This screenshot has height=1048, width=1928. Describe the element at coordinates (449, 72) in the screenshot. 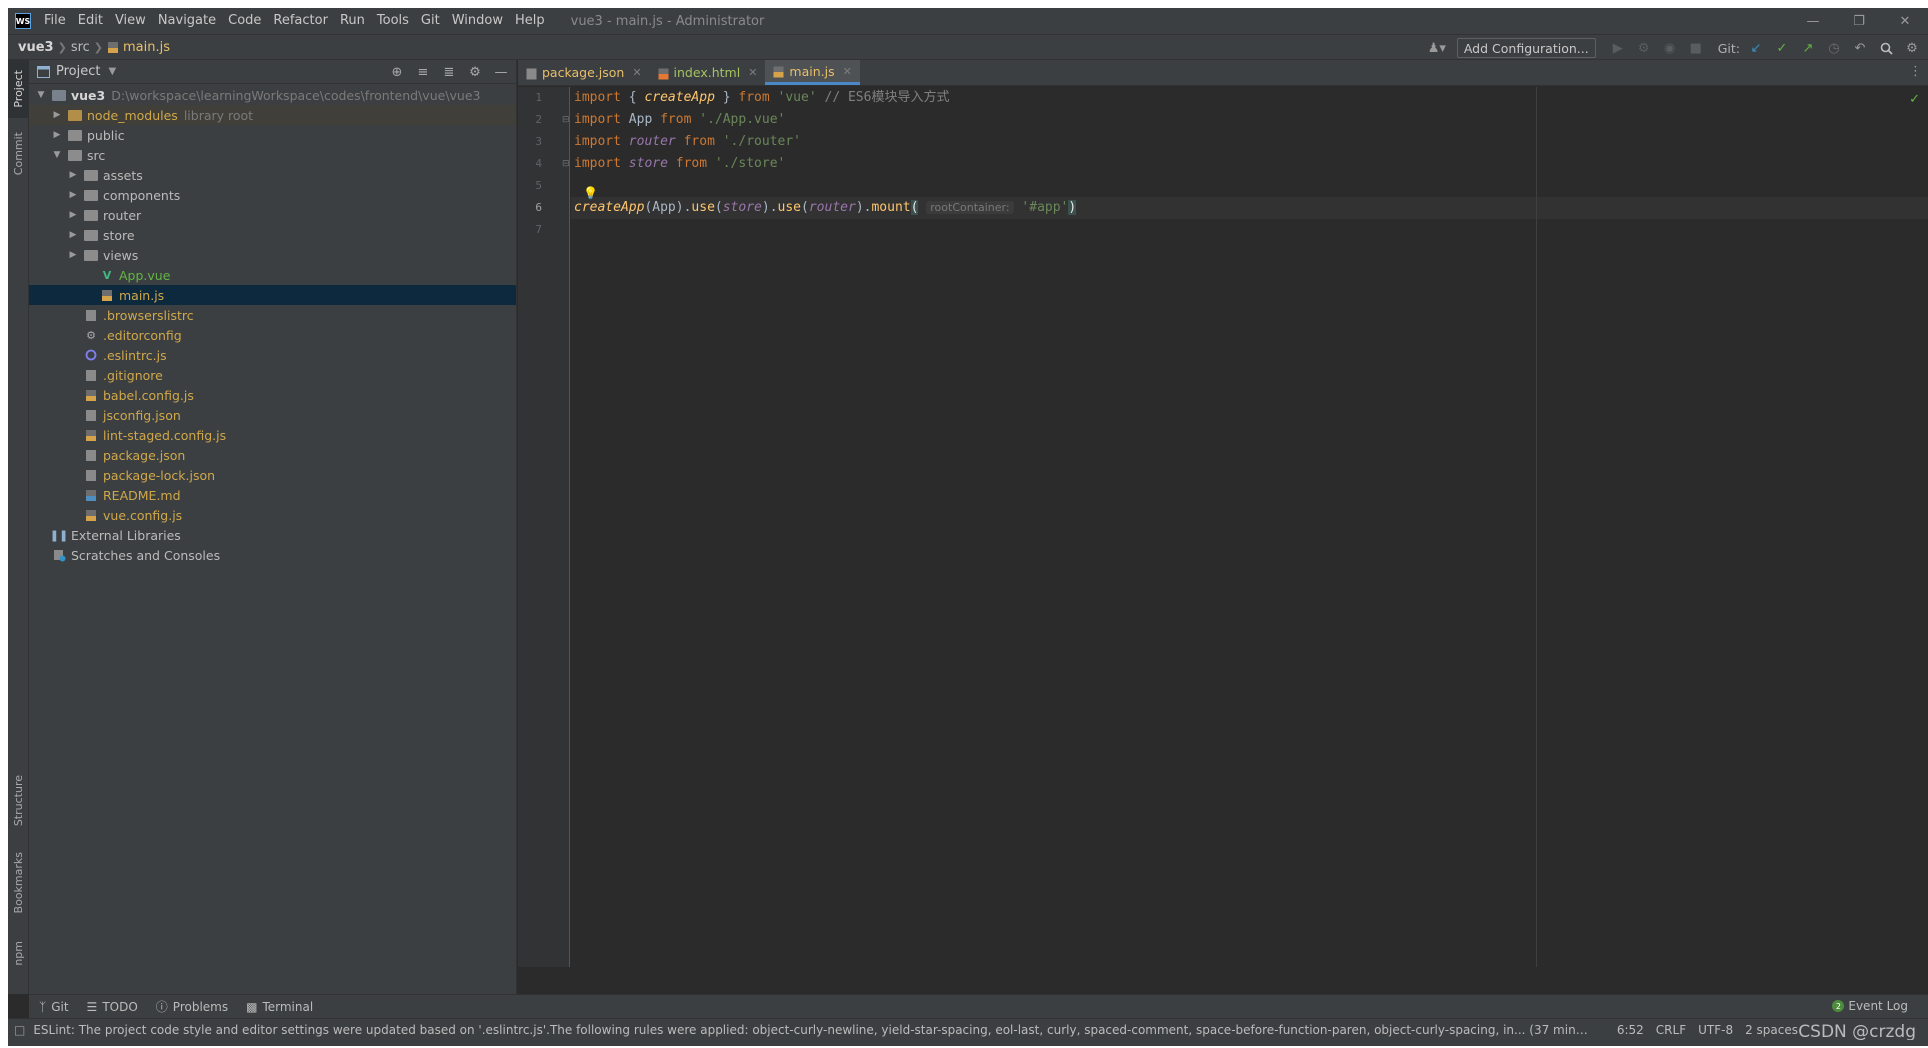

I see `collapse-all-icon: ≣` at that location.